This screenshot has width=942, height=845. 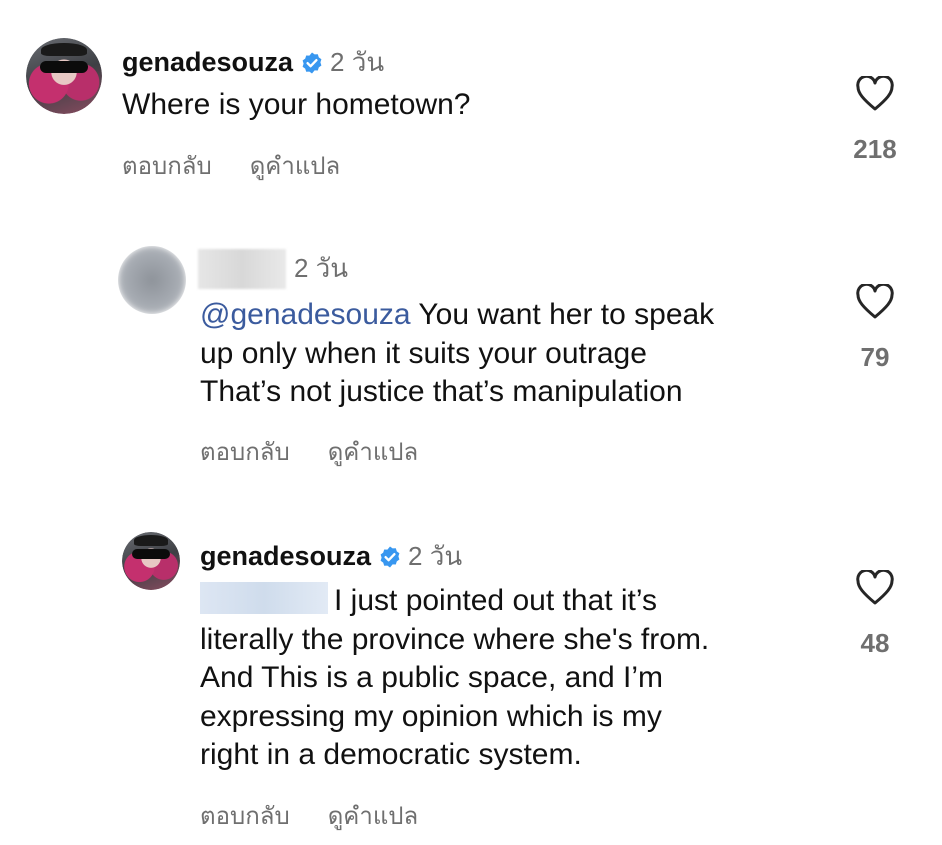 What do you see at coordinates (390, 556) in the screenshot?
I see `verified-badge-icon` at bounding box center [390, 556].